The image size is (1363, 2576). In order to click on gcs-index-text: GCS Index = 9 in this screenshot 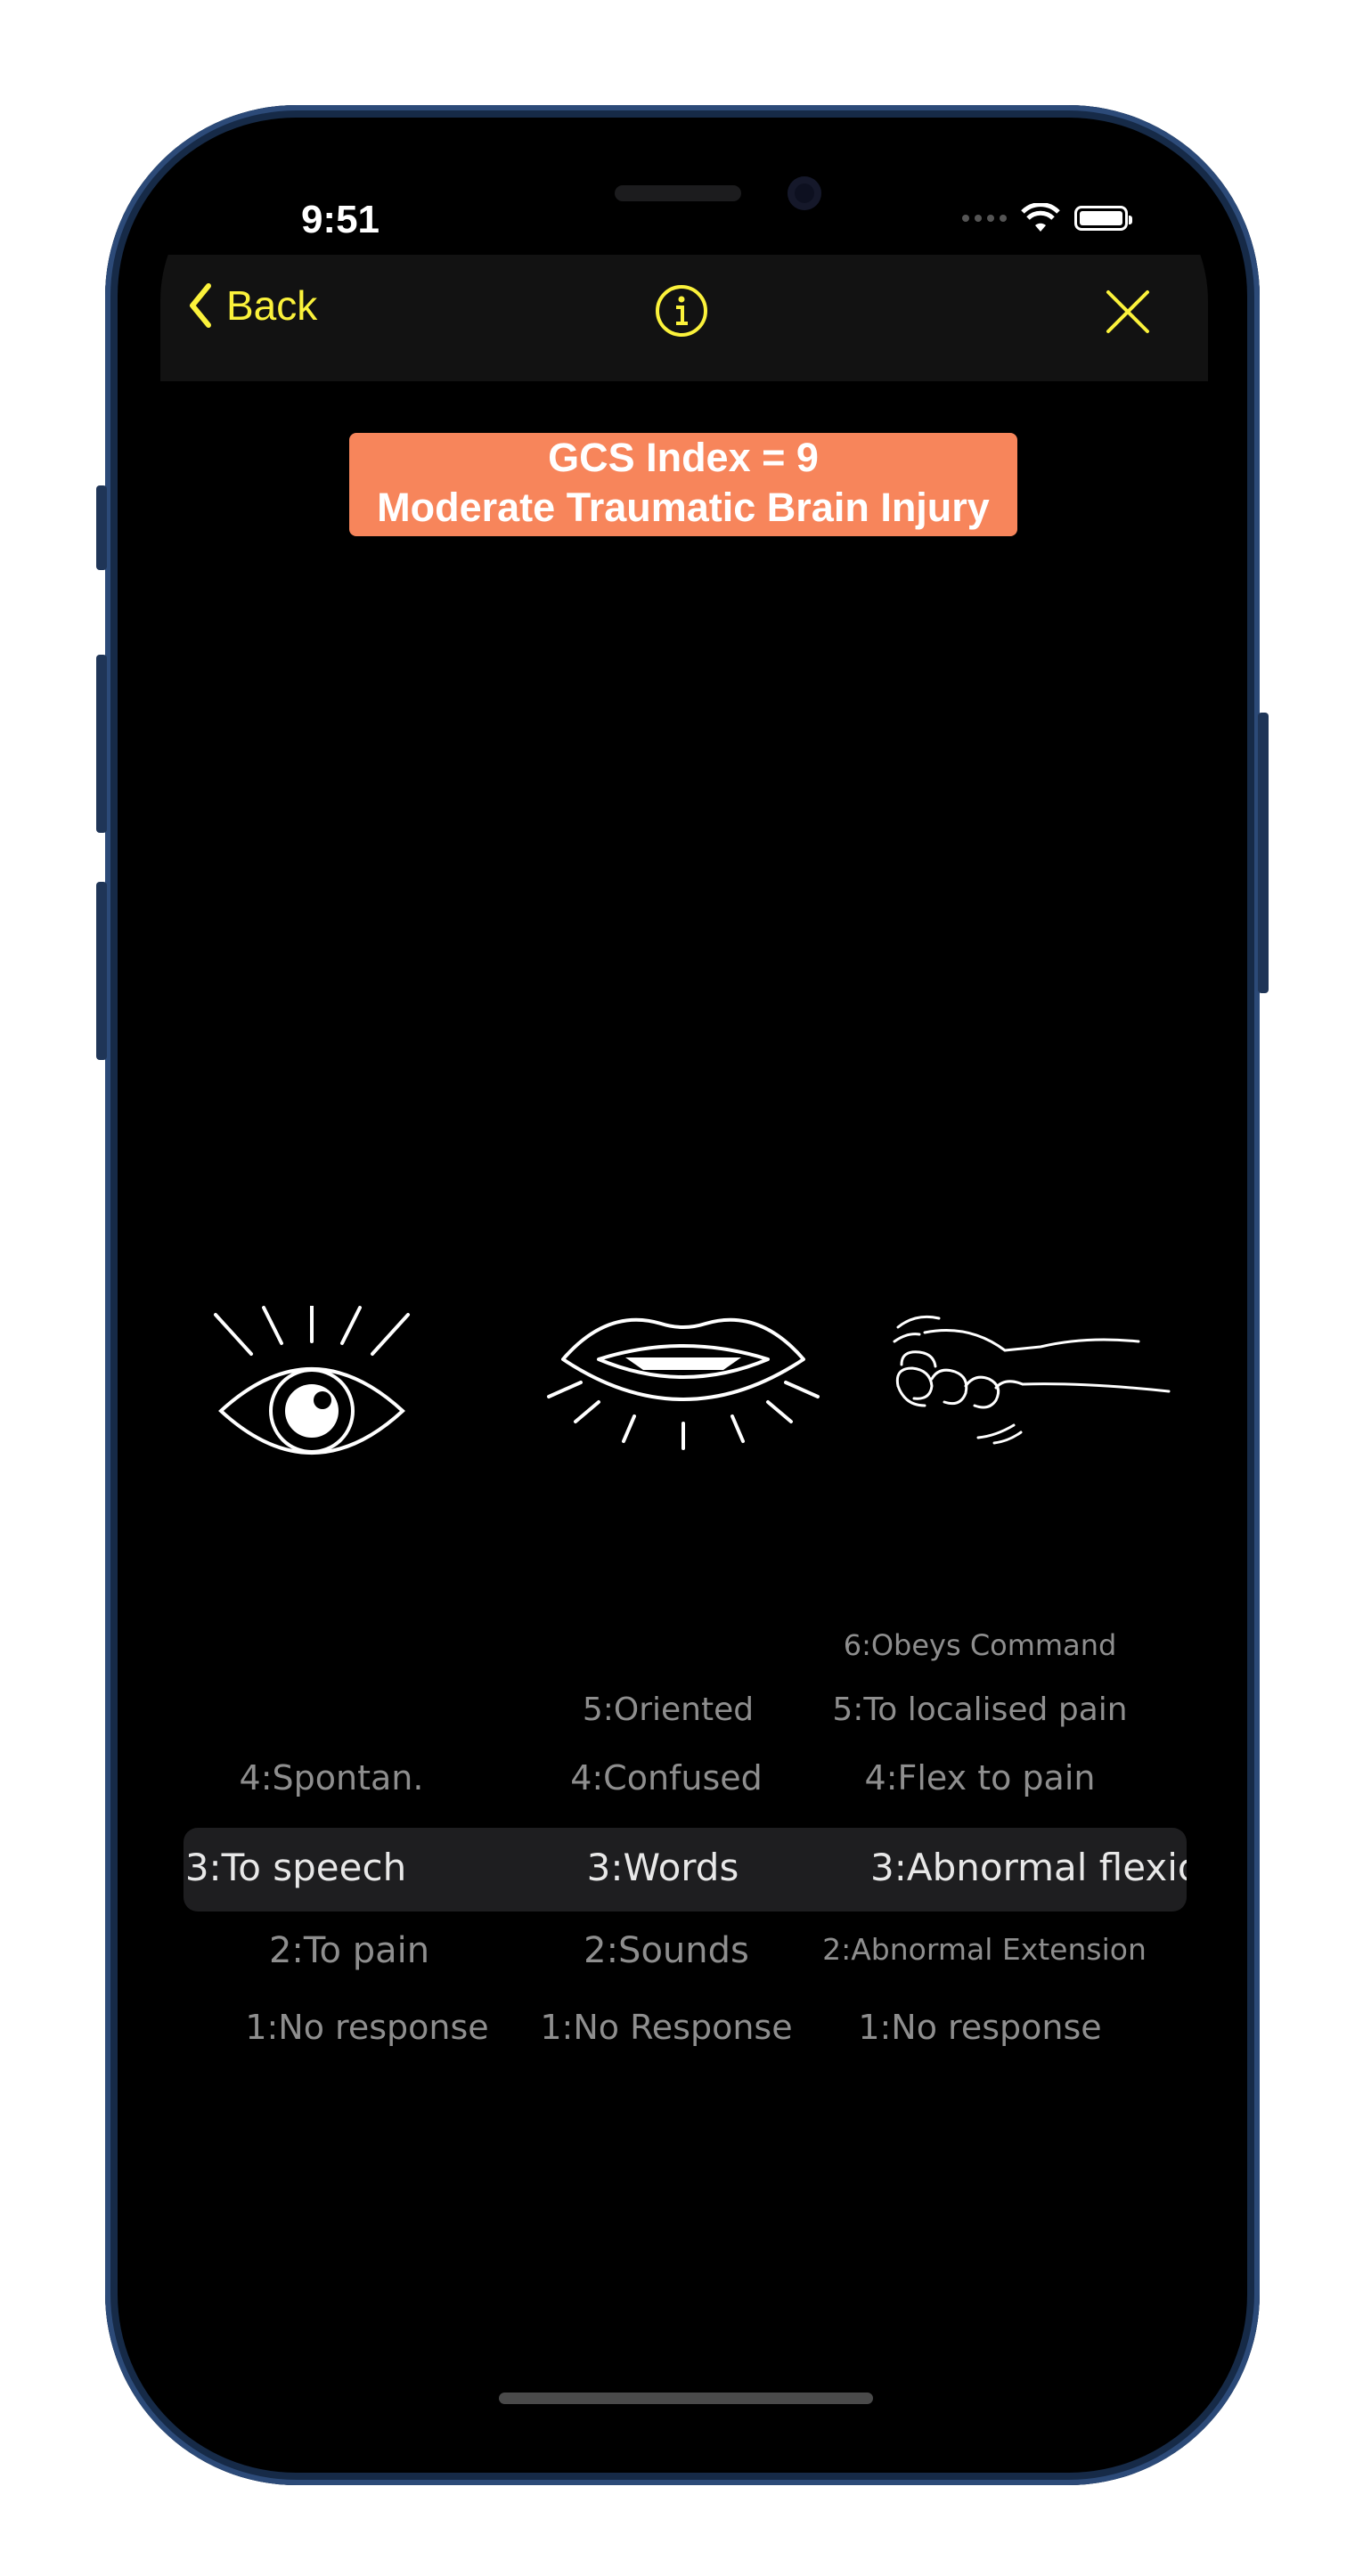, I will do `click(684, 458)`.